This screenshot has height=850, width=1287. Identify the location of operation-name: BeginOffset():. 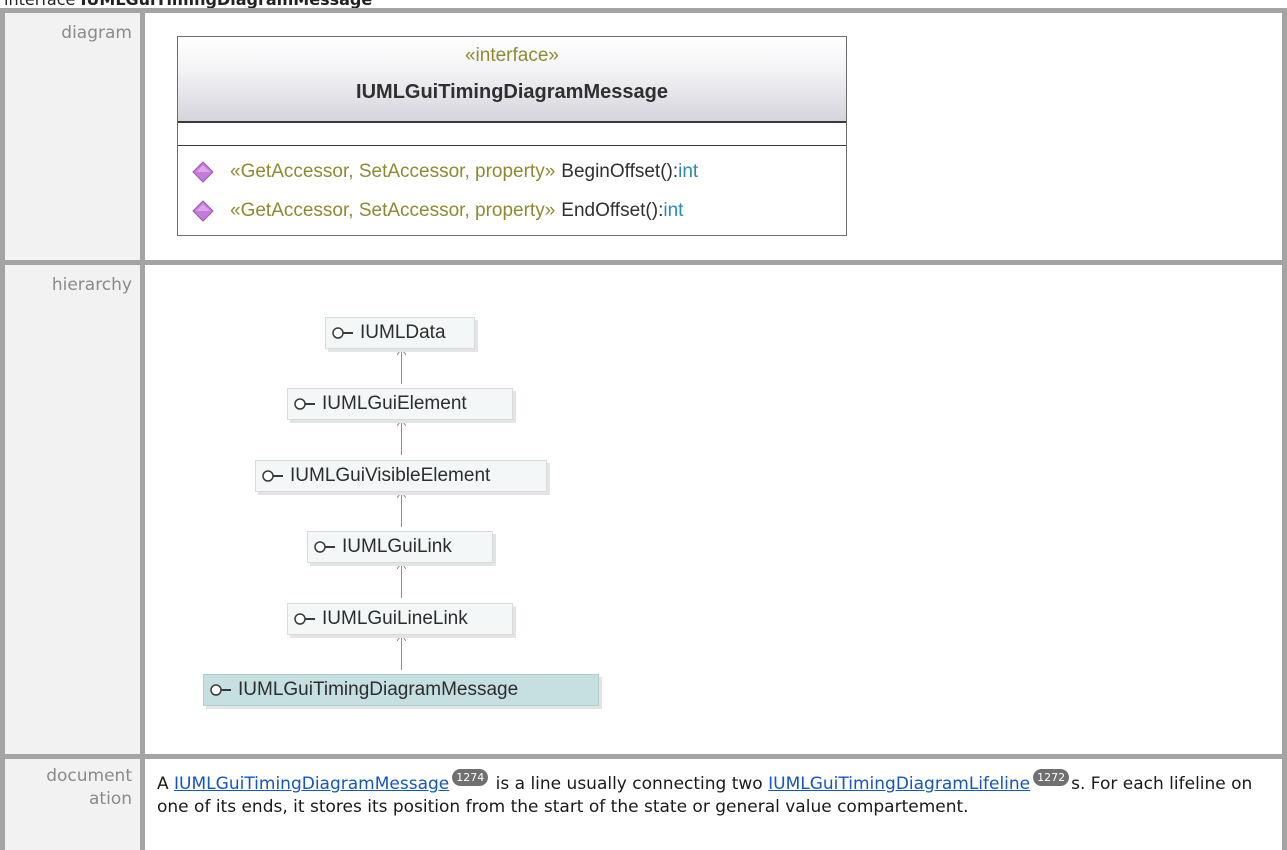
(620, 171).